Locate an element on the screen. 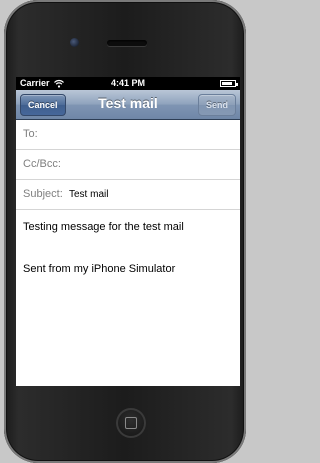 The image size is (320, 463). battery-icon is located at coordinates (229, 83).